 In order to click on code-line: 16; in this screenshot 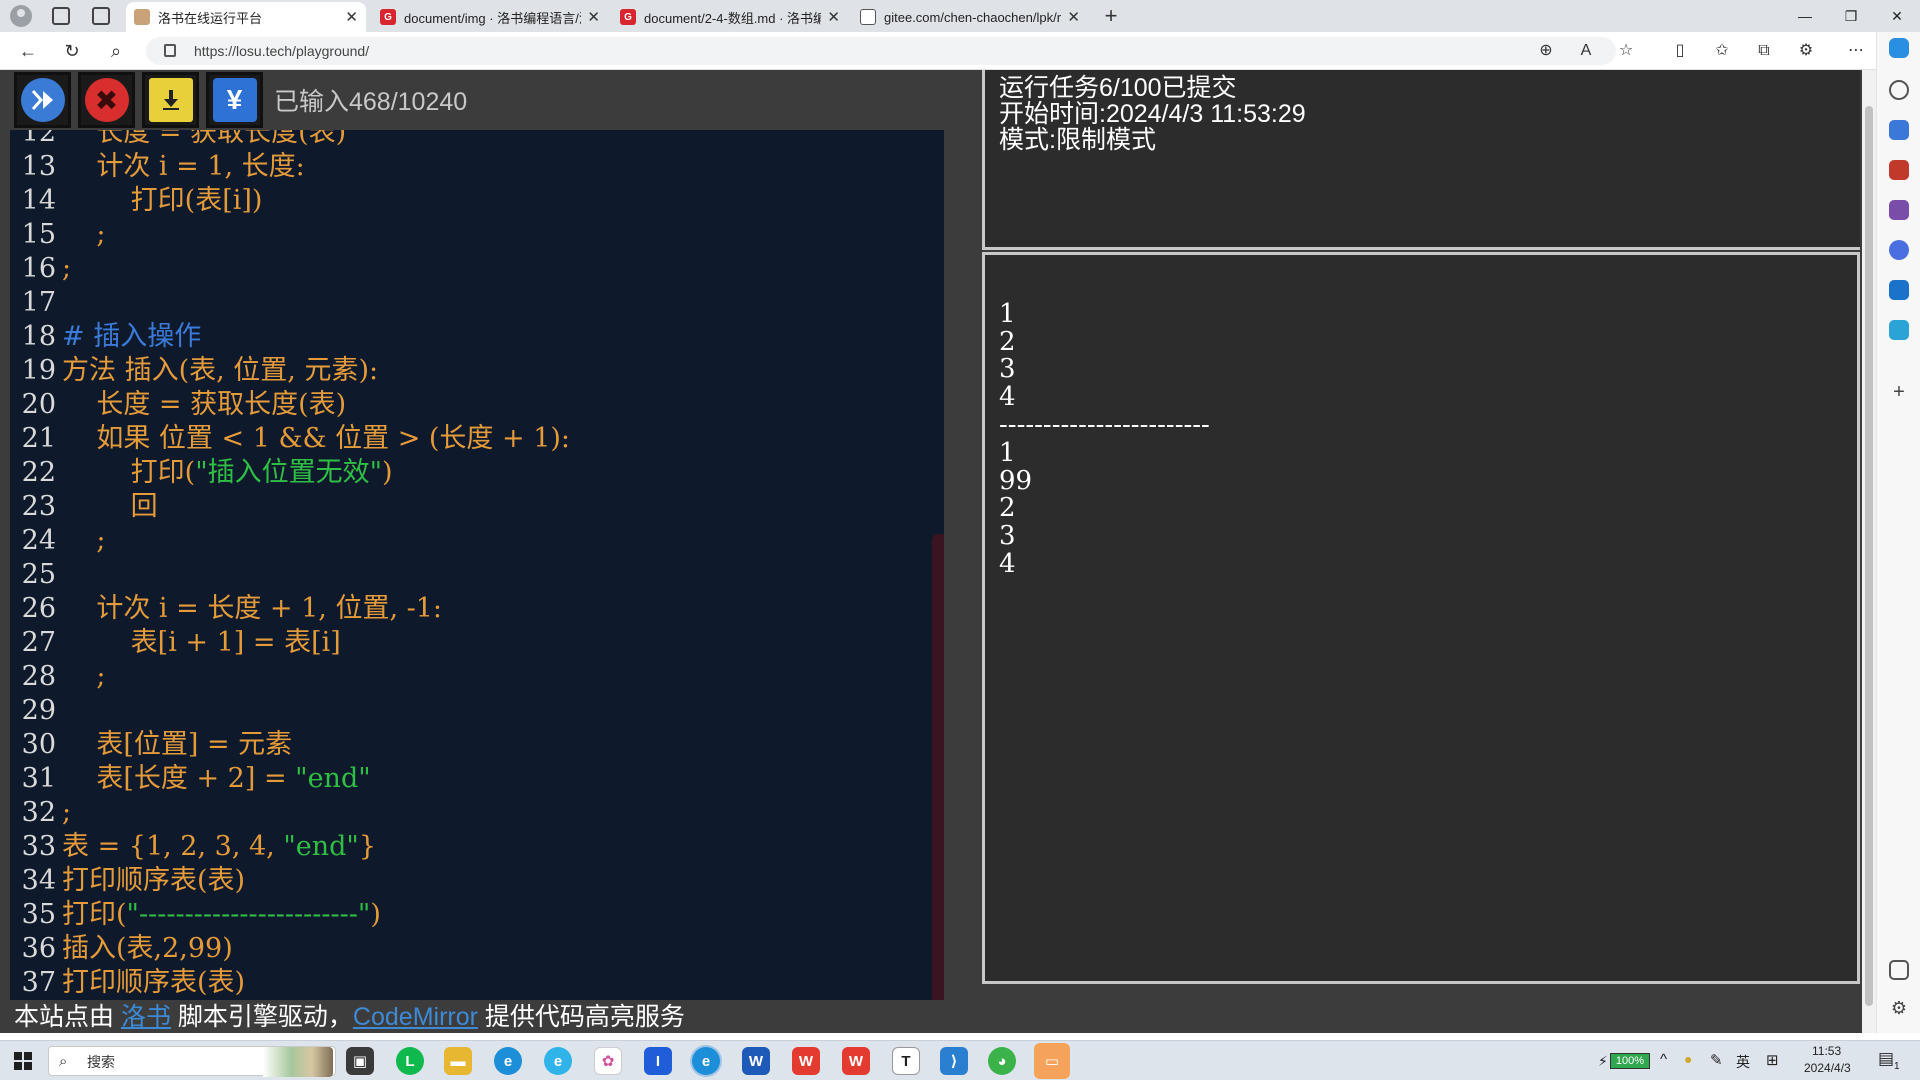, I will do `click(477, 269)`.